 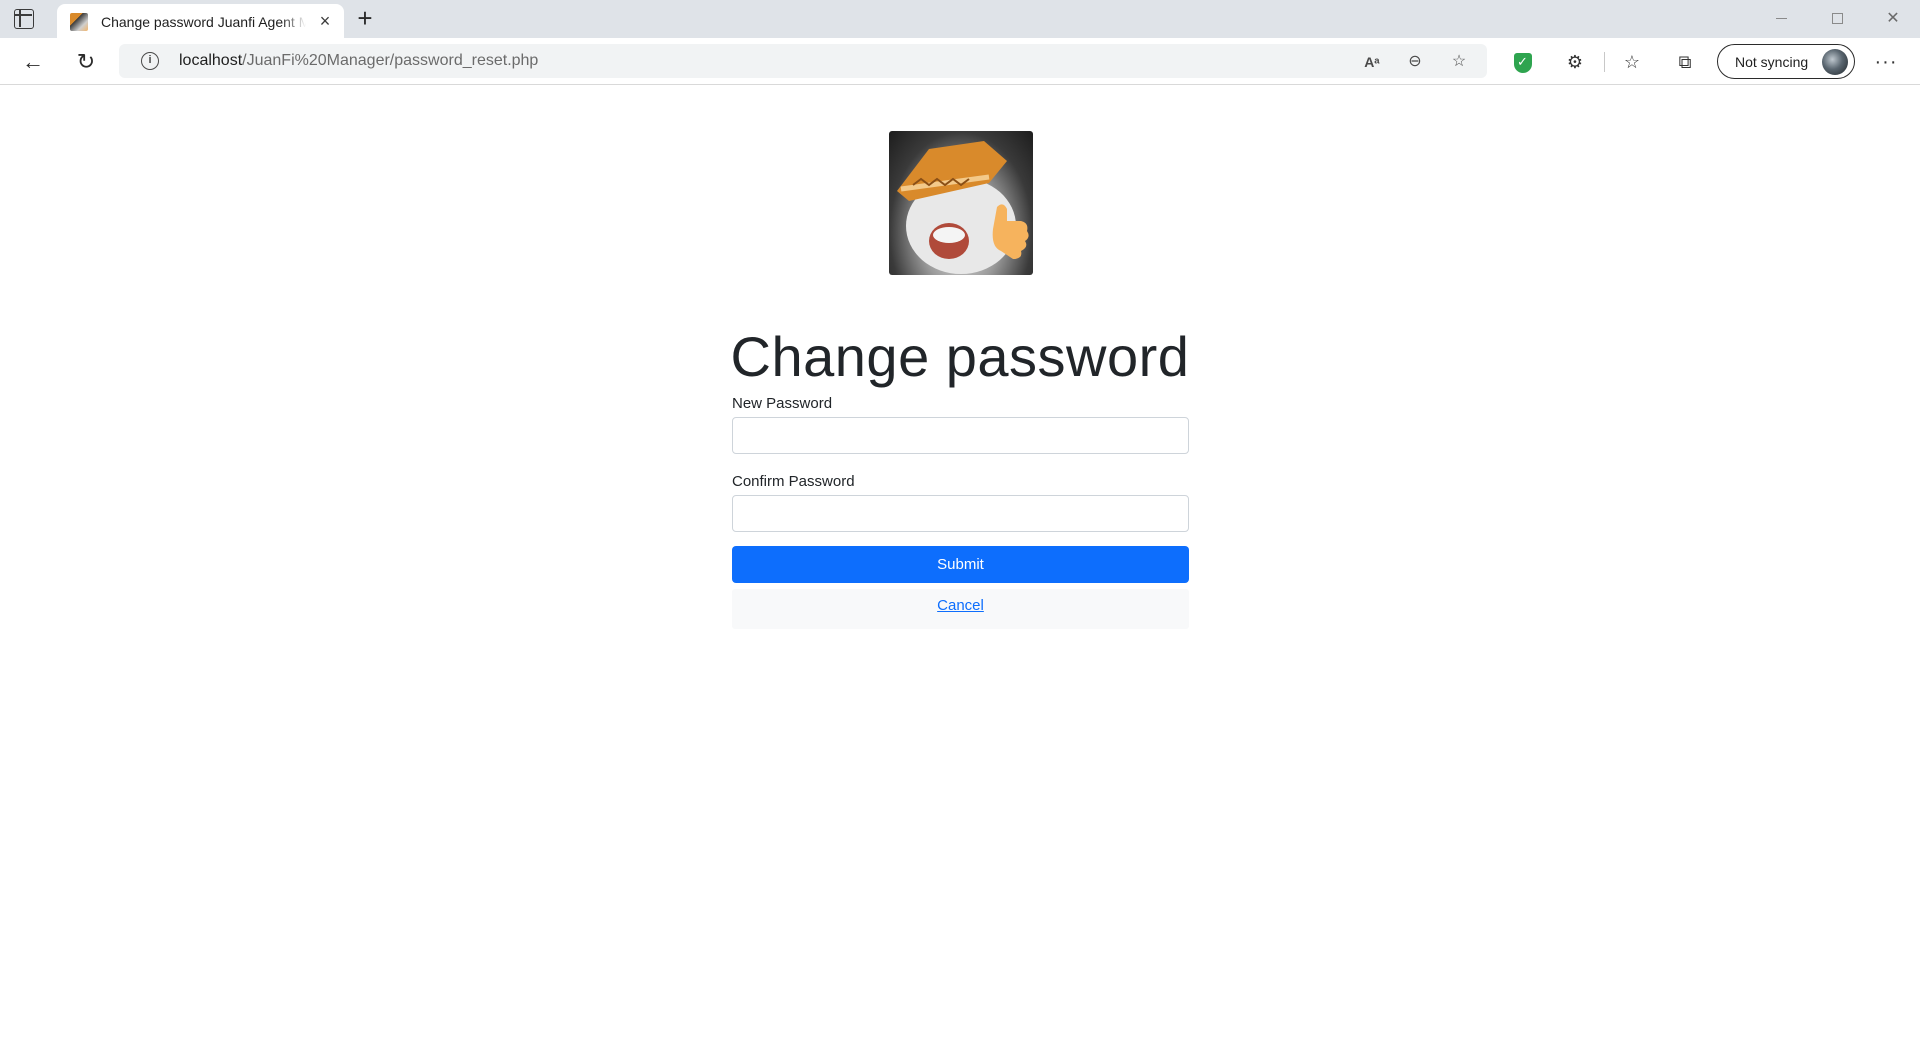 What do you see at coordinates (1459, 62) in the screenshot?
I see `add-favorite-icon: ☆` at bounding box center [1459, 62].